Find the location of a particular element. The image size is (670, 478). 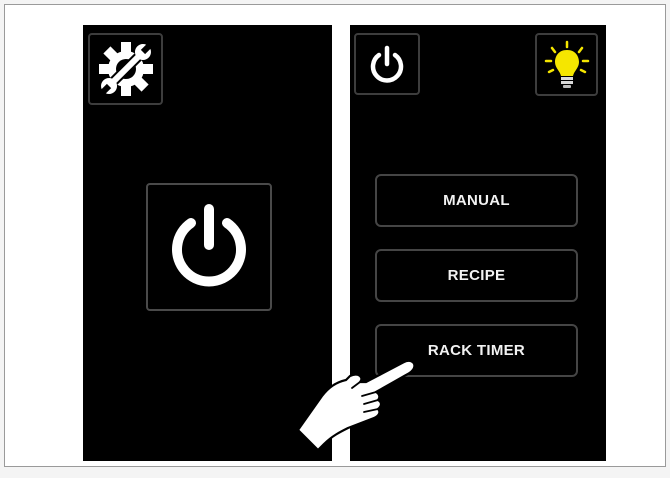

main-power-button is located at coordinates (209, 247).